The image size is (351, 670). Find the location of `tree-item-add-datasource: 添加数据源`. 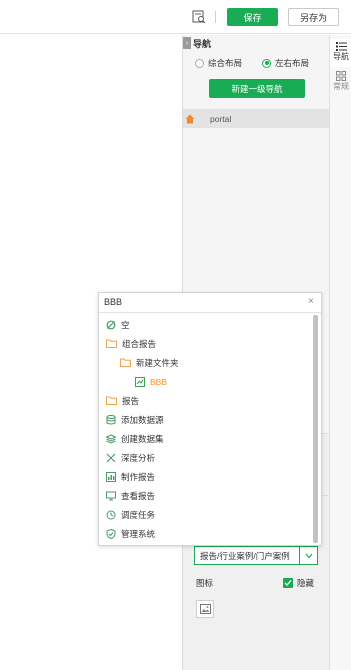

tree-item-add-datasource: 添加数据源 is located at coordinates (135, 419).